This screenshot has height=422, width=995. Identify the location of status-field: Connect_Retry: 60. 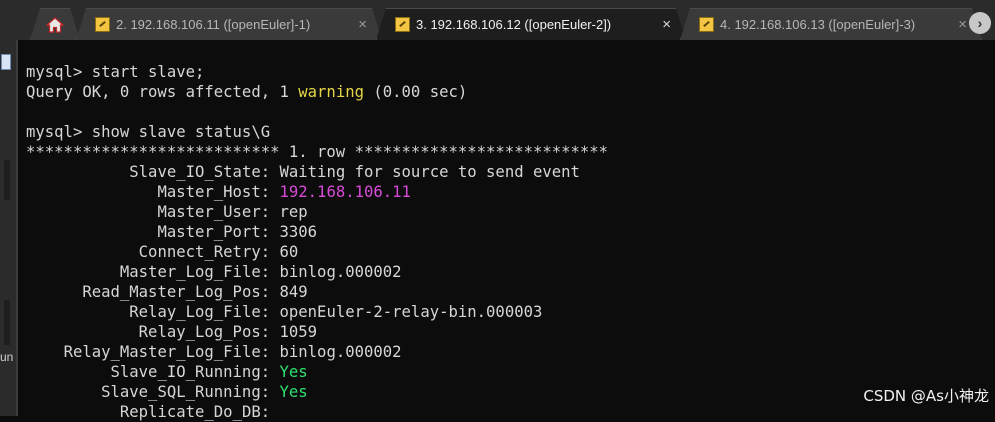
(218, 252).